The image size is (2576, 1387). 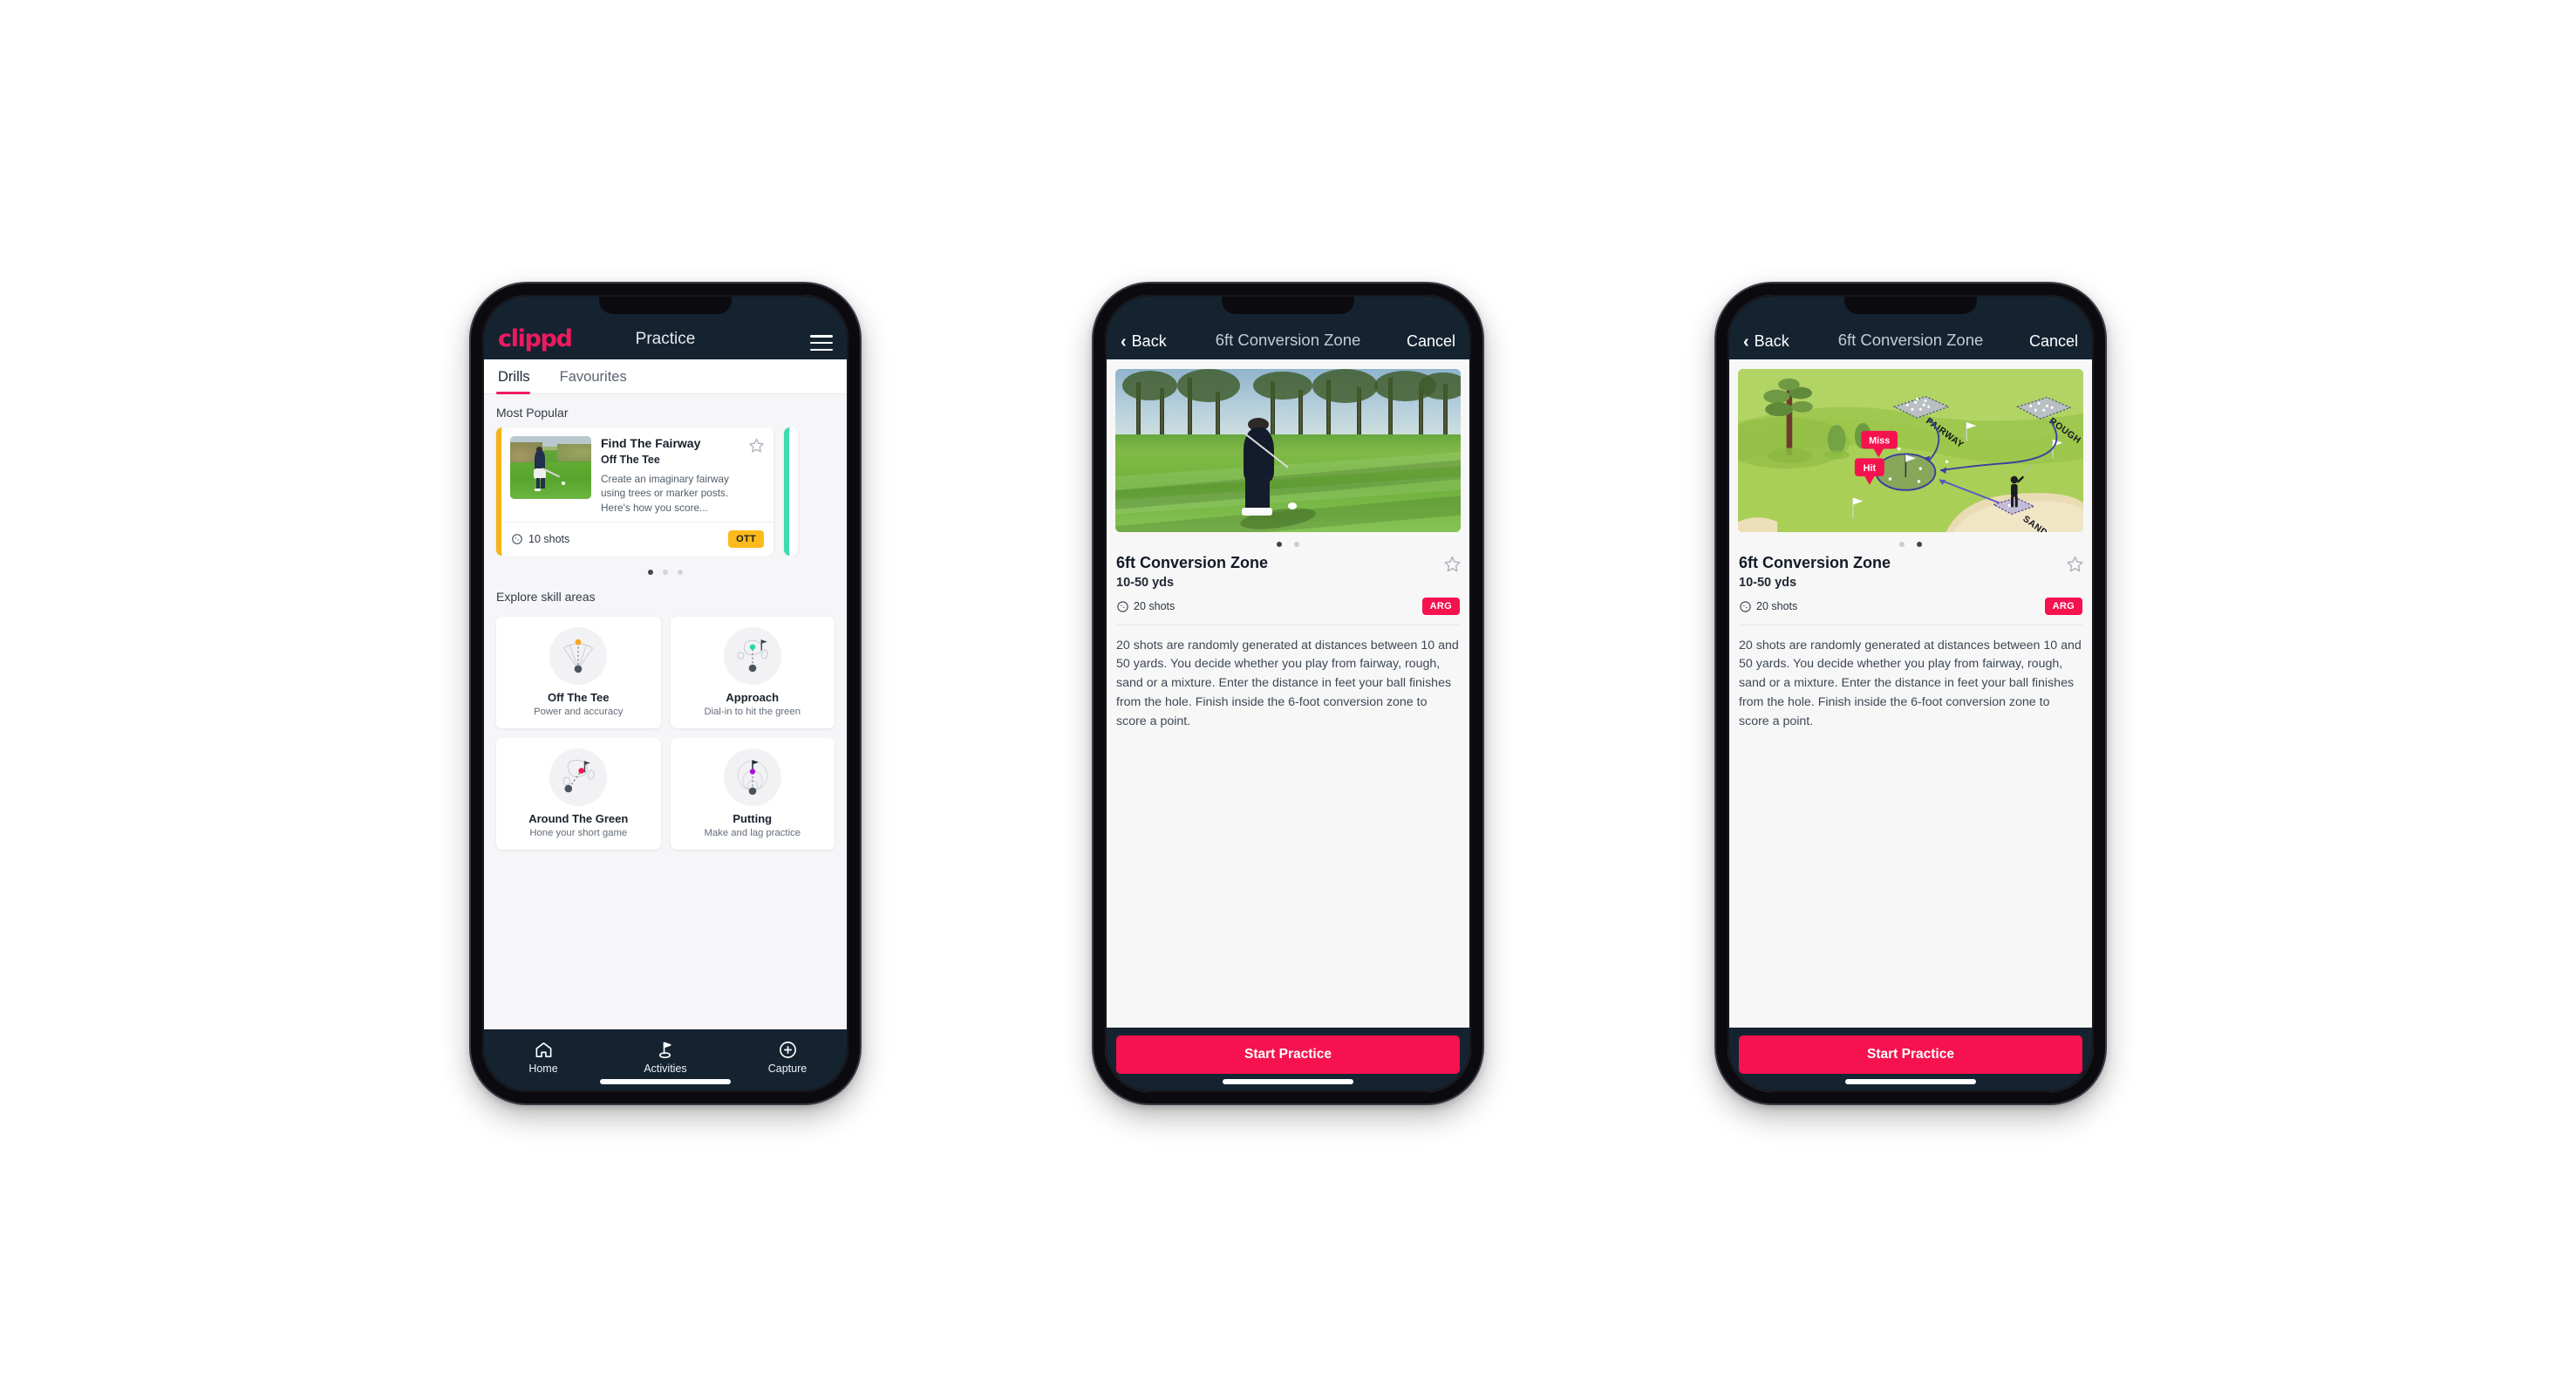 What do you see at coordinates (637, 539) in the screenshot?
I see `drill-card-footer: 10 shots OTT` at bounding box center [637, 539].